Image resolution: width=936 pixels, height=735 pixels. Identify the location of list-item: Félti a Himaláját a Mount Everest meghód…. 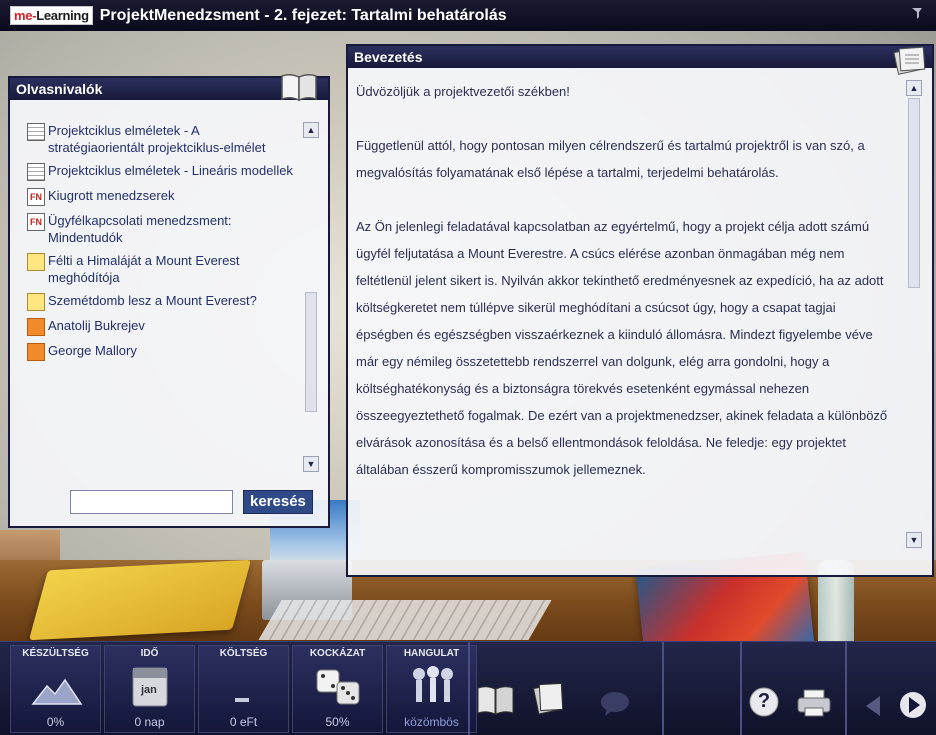
(162, 269).